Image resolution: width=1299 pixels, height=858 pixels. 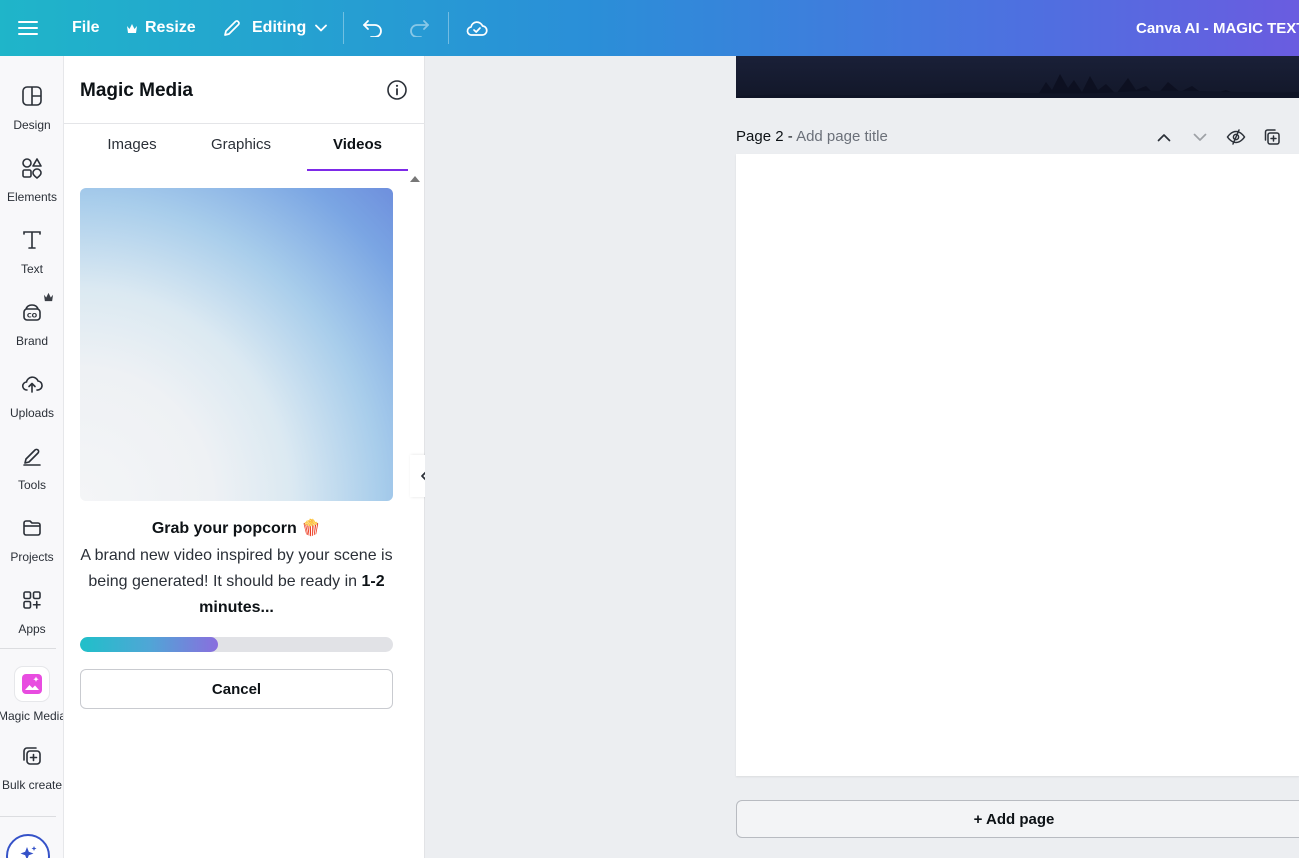 I want to click on sidebar-item-label: Magic Media, so click(x=32, y=716).